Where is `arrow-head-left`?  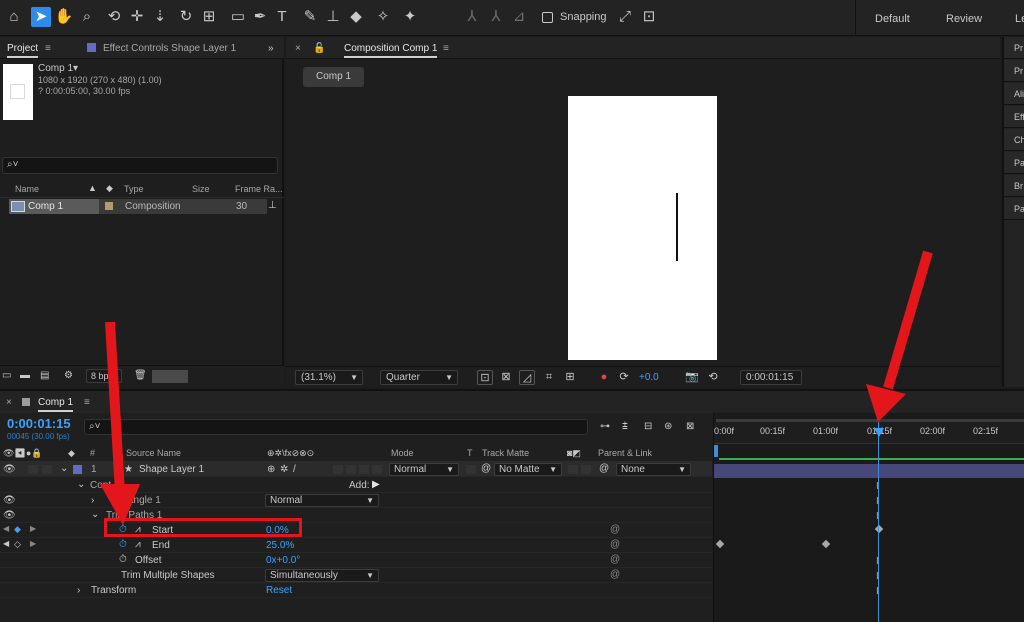
arrow-head-left is located at coordinates (120, 504).